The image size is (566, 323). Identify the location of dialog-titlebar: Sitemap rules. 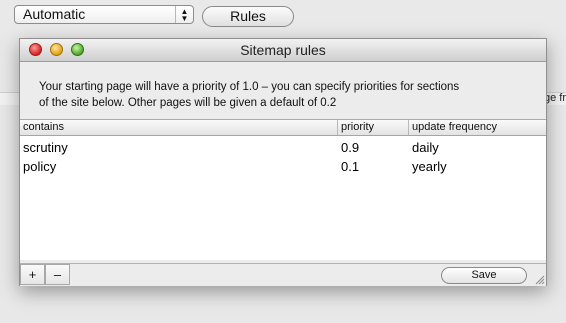
(283, 50).